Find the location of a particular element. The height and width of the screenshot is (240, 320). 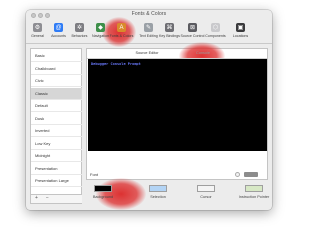

toolbar-item-label: Locations is located at coordinates (240, 36).